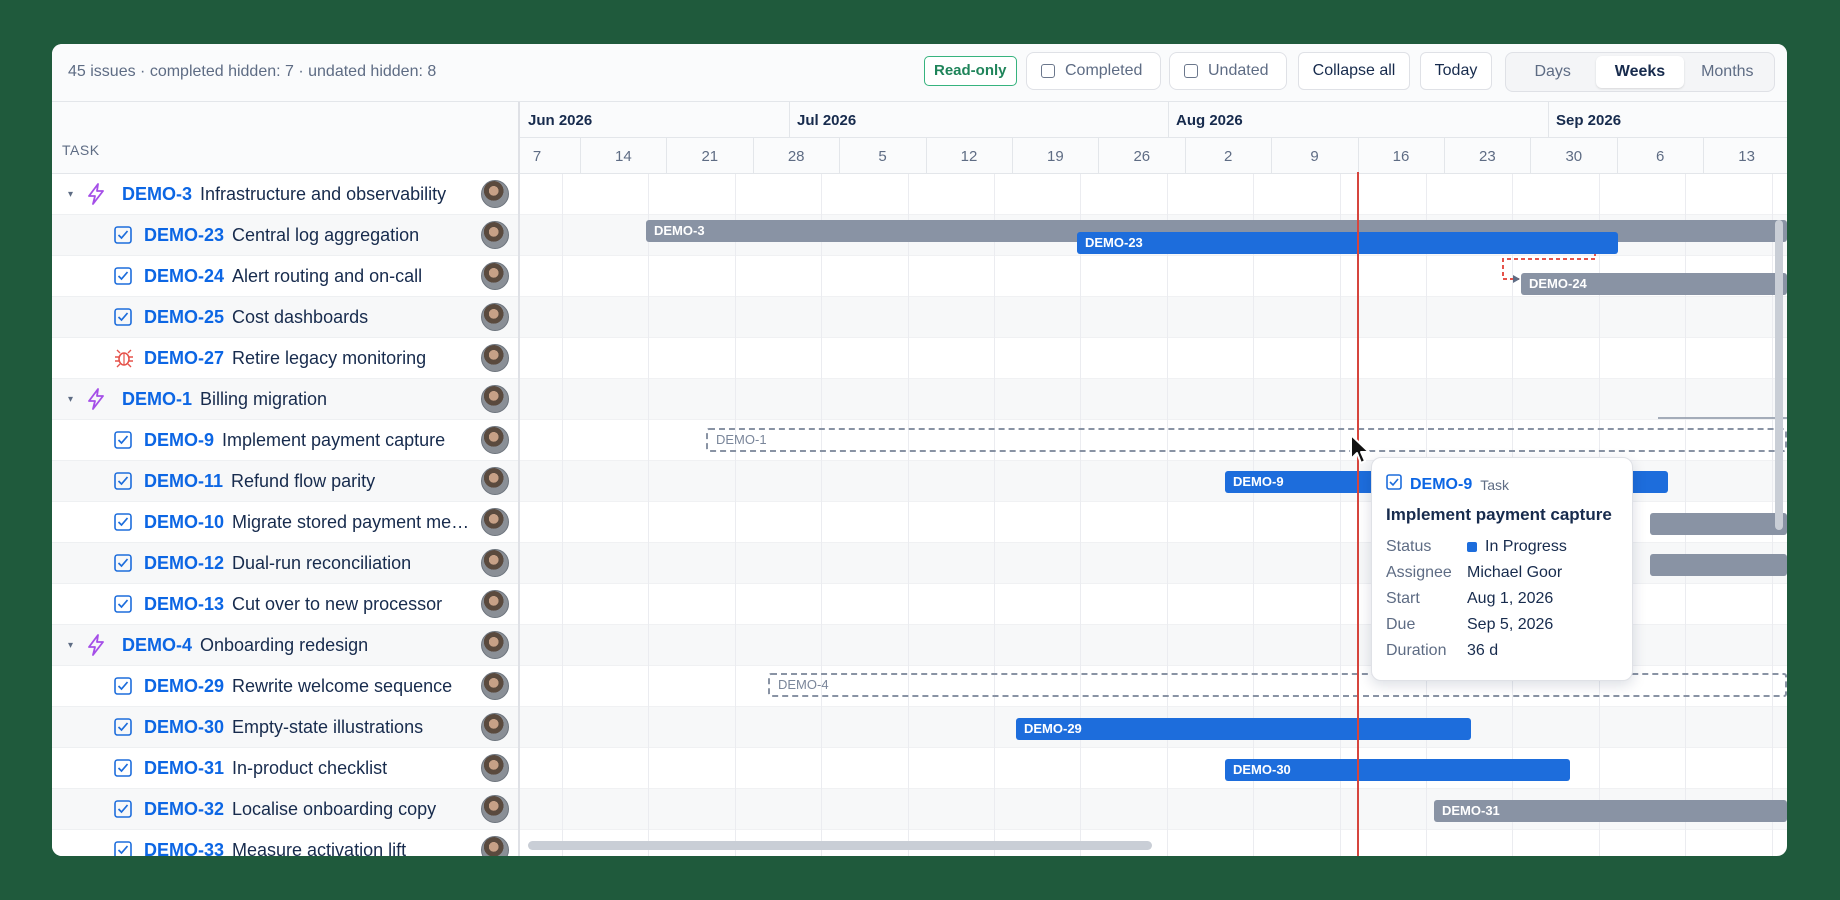 This screenshot has height=900, width=1840. I want to click on bar-demo-30: DEMO-30, so click(1397, 770).